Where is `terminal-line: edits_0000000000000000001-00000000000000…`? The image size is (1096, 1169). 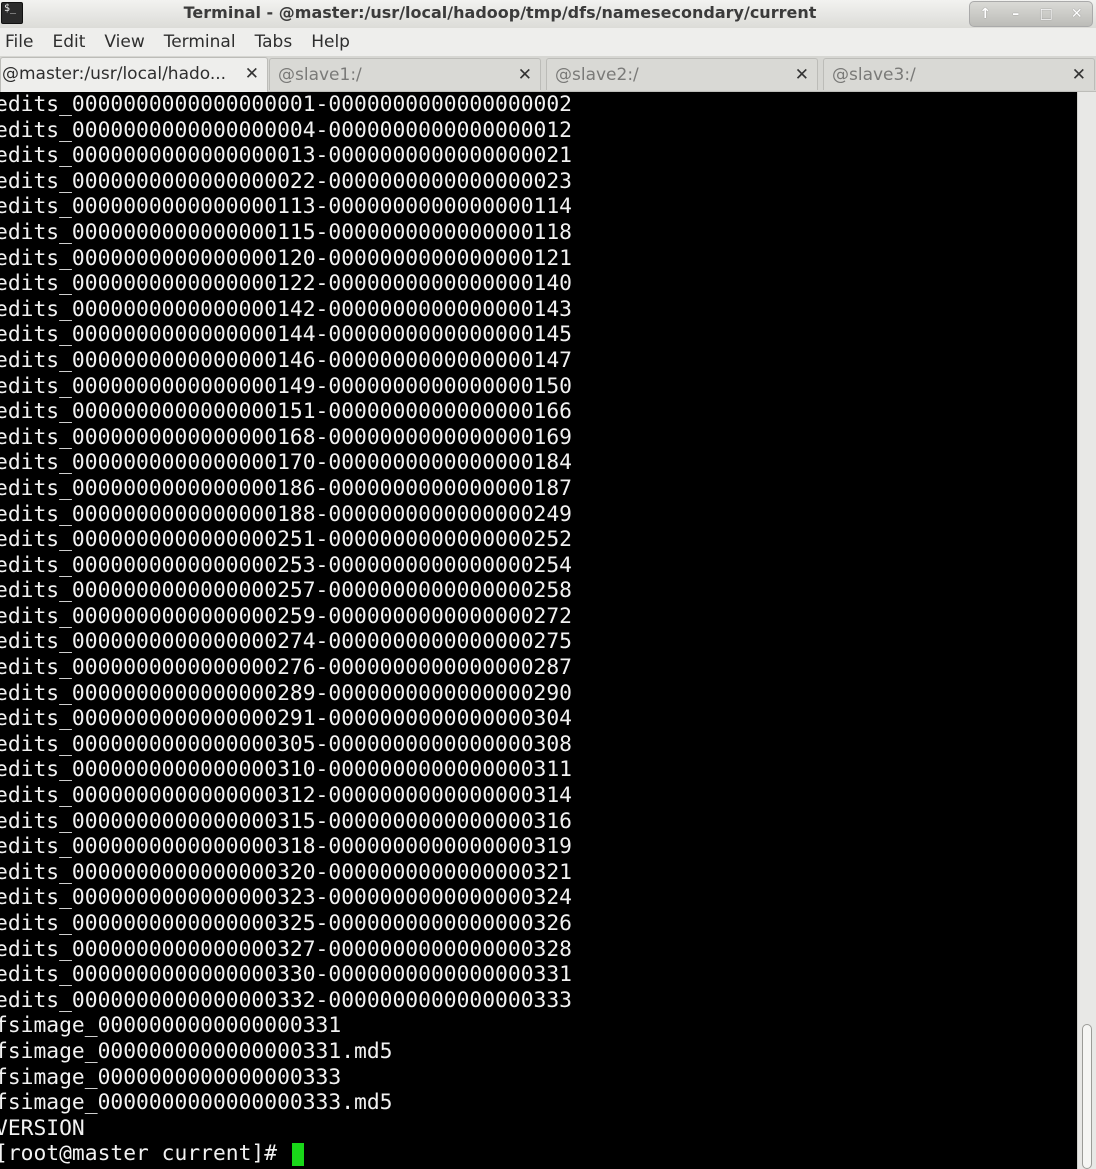 terminal-line: edits_0000000000000000001-00000000000000… is located at coordinates (286, 104).